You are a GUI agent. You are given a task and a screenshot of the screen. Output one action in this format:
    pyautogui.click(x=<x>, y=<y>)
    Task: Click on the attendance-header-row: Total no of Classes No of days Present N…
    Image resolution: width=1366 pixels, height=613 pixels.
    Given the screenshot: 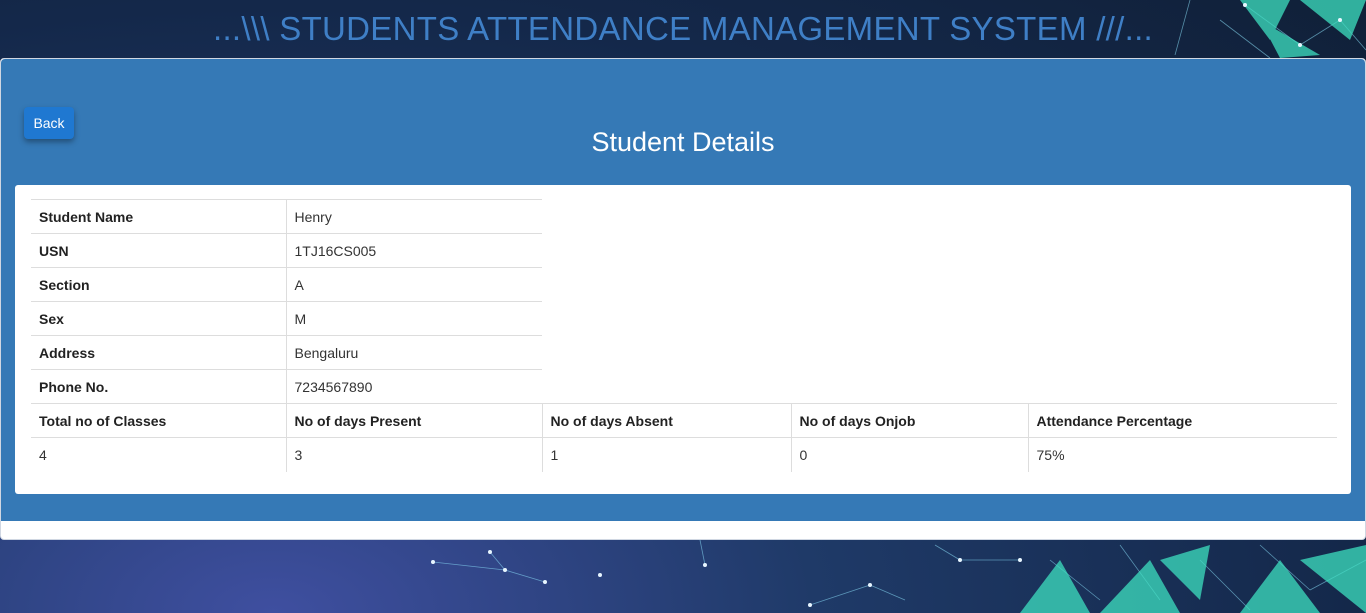 What is the action you would take?
    pyautogui.click(x=684, y=420)
    